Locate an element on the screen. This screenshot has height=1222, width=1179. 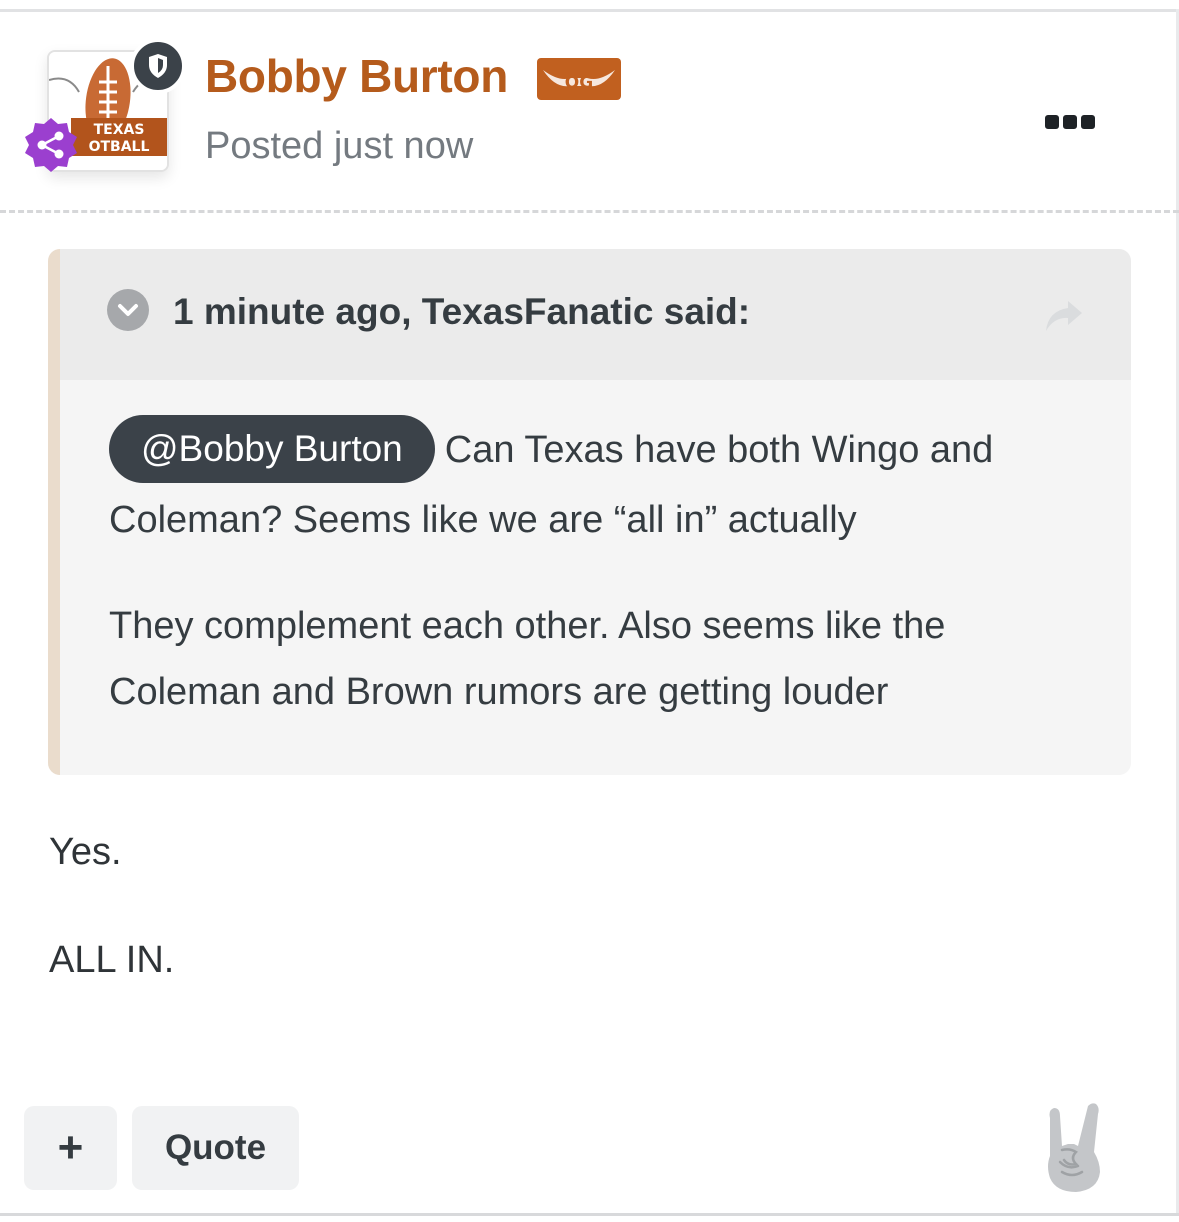
quote-header: 1 minute ago, TexasFanatic said: is located at coordinates (595, 314).